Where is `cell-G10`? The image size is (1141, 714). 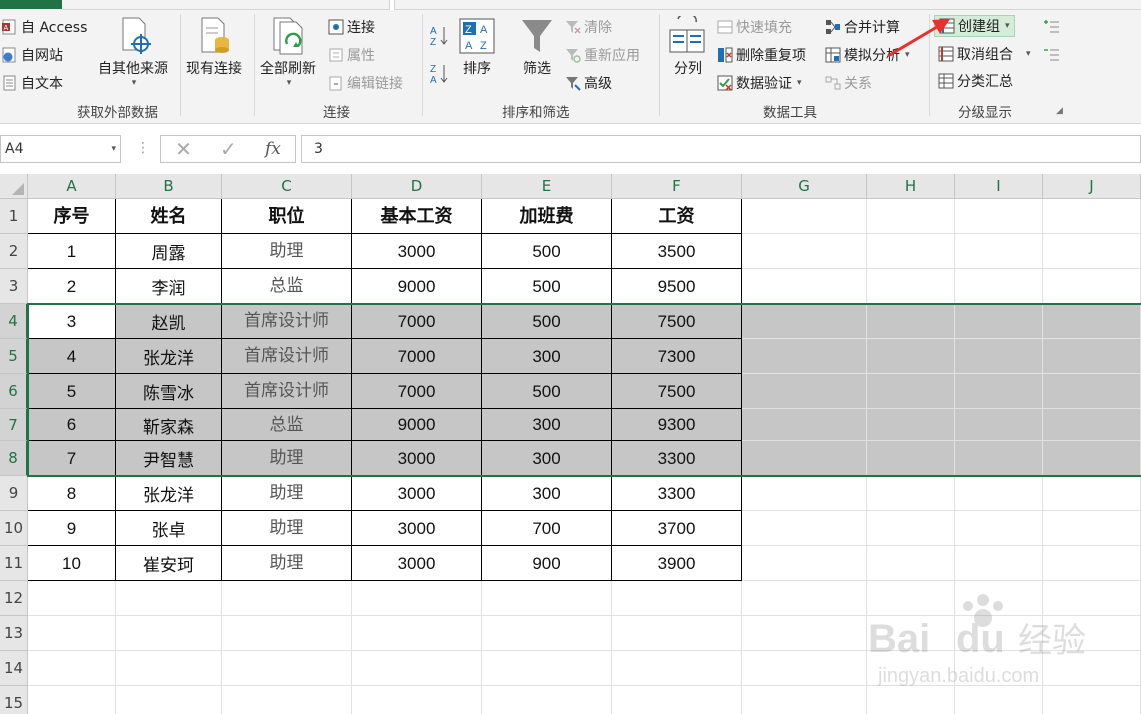 cell-G10 is located at coordinates (804, 528).